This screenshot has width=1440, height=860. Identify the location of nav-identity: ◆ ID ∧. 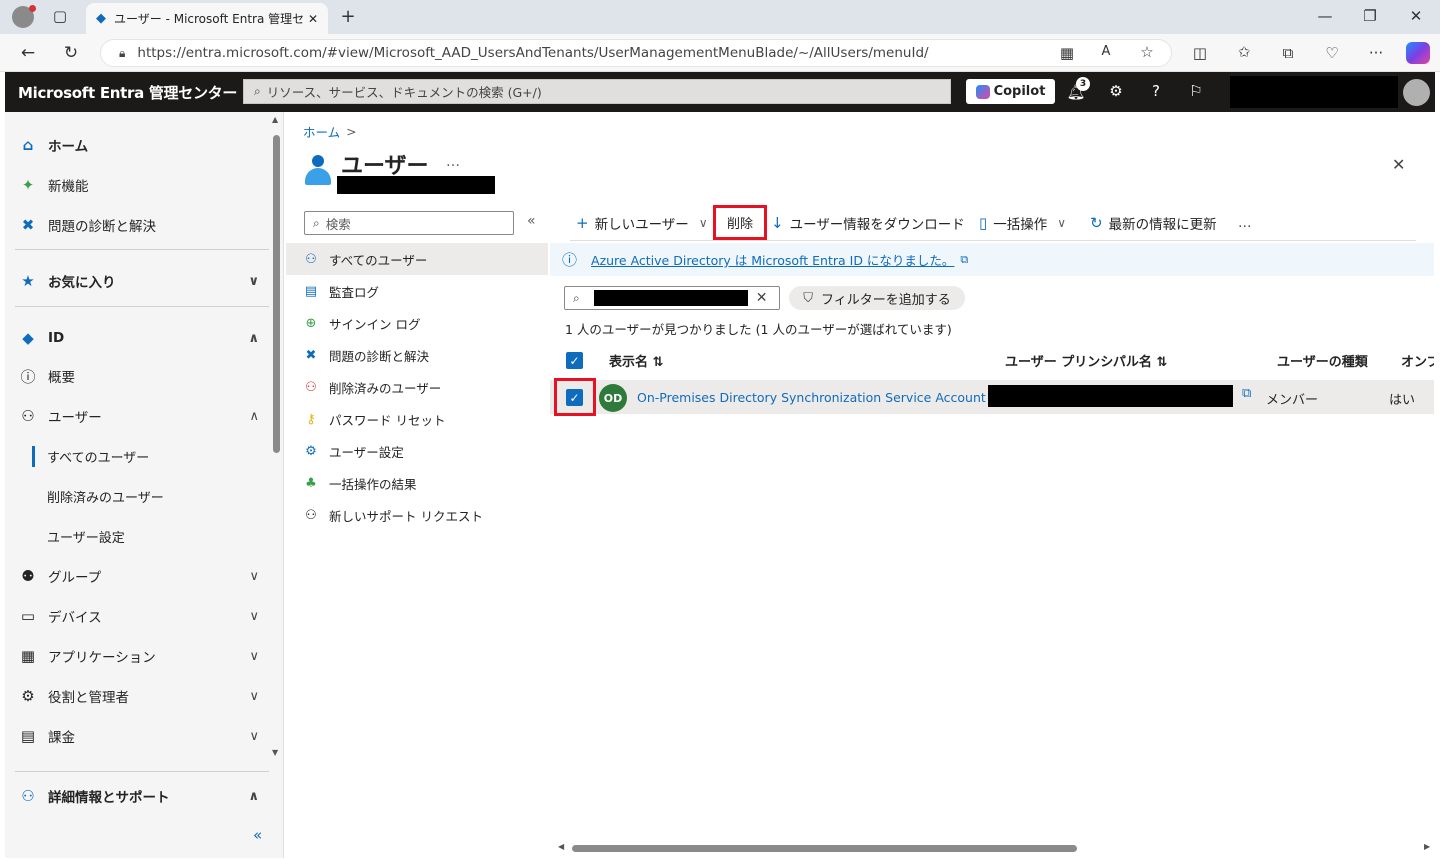
(136, 338).